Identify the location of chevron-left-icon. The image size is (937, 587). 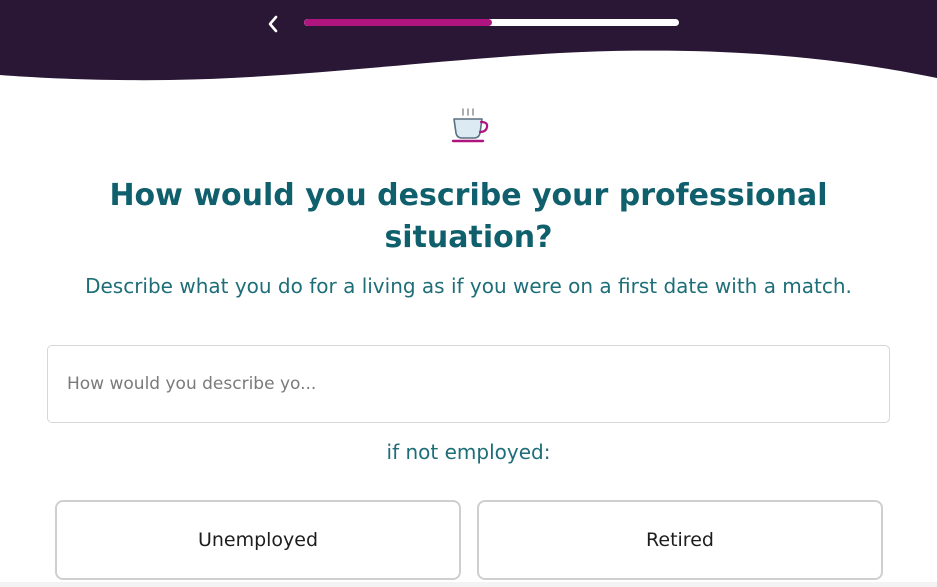
(273, 24).